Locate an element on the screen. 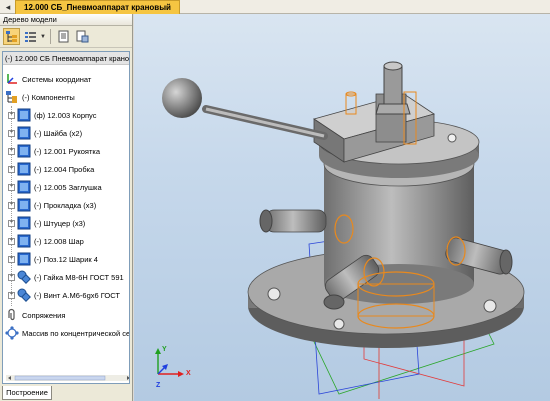 The width and height of the screenshot is (550, 401). tree-item-label: (-) 12.008 Шар is located at coordinates (59, 241).